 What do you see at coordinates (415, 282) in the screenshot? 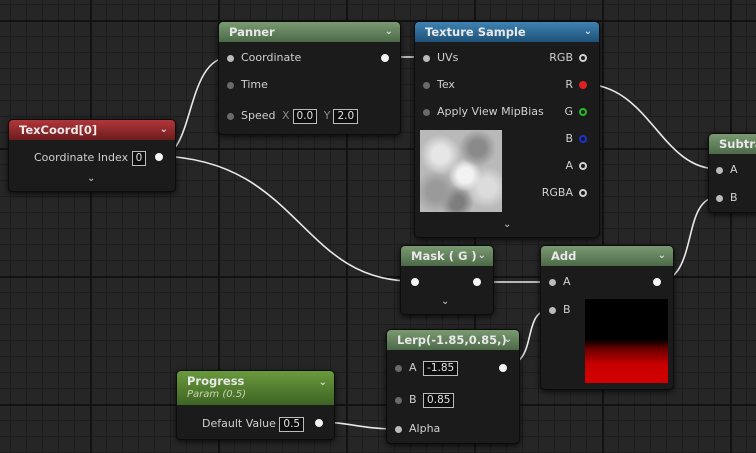
I see `mask-input-pin` at bounding box center [415, 282].